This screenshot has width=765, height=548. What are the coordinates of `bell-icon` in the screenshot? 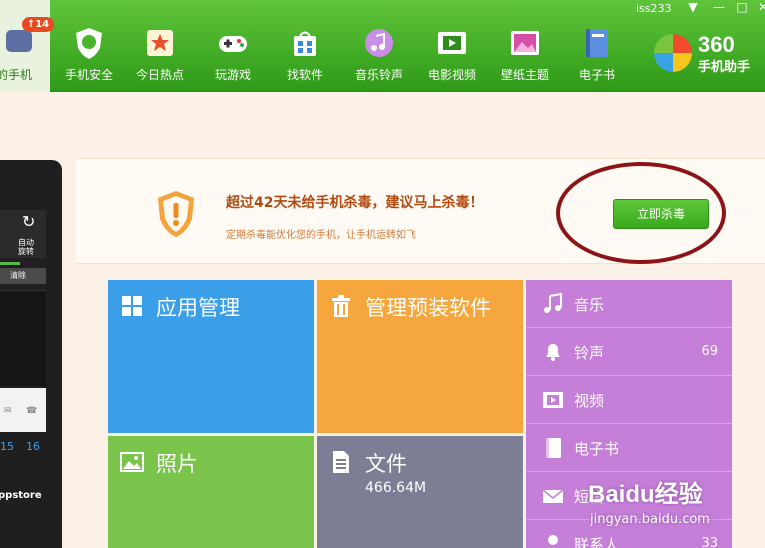 It's located at (553, 352).